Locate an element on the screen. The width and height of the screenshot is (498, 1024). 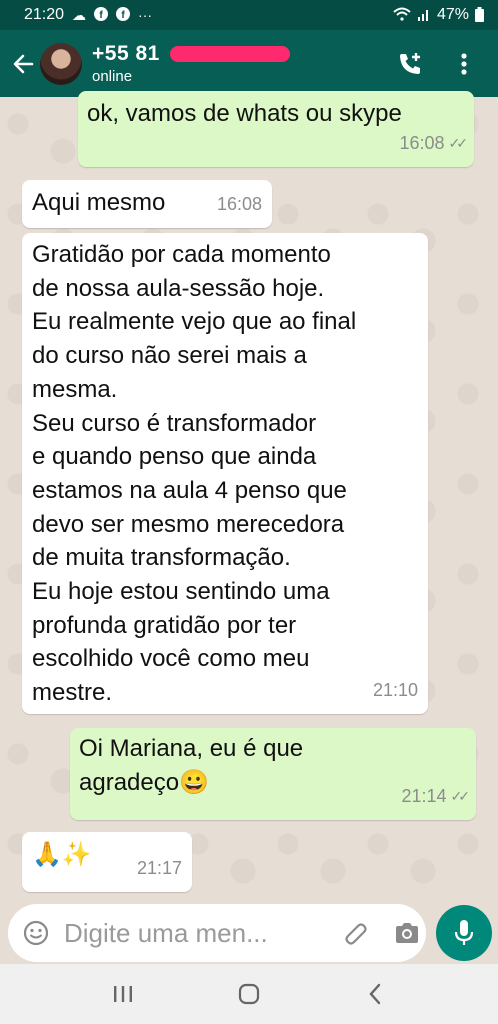
contact-name-row: +55 81 is located at coordinates (191, 54).